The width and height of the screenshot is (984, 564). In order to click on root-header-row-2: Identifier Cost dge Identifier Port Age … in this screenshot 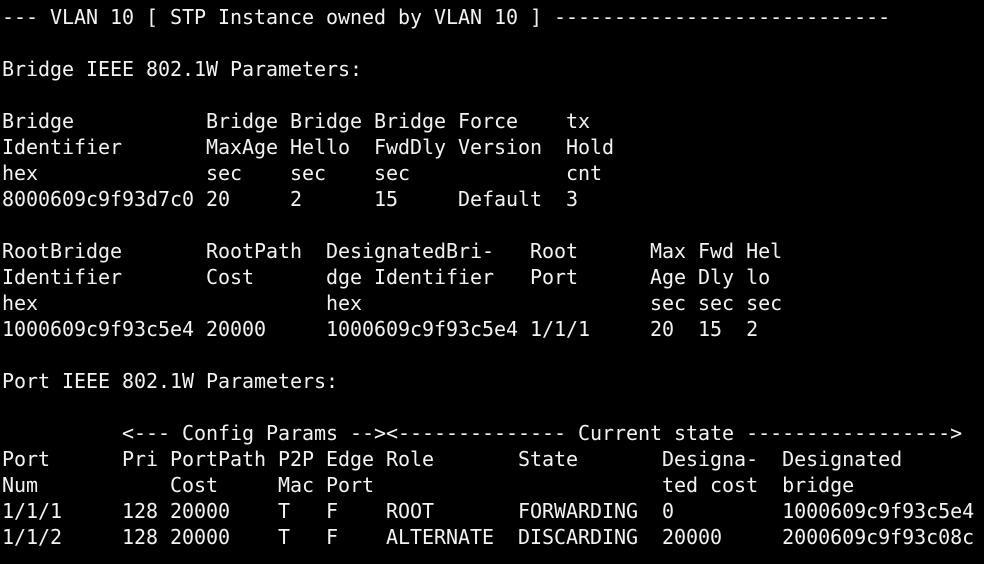, I will do `click(386, 277)`.